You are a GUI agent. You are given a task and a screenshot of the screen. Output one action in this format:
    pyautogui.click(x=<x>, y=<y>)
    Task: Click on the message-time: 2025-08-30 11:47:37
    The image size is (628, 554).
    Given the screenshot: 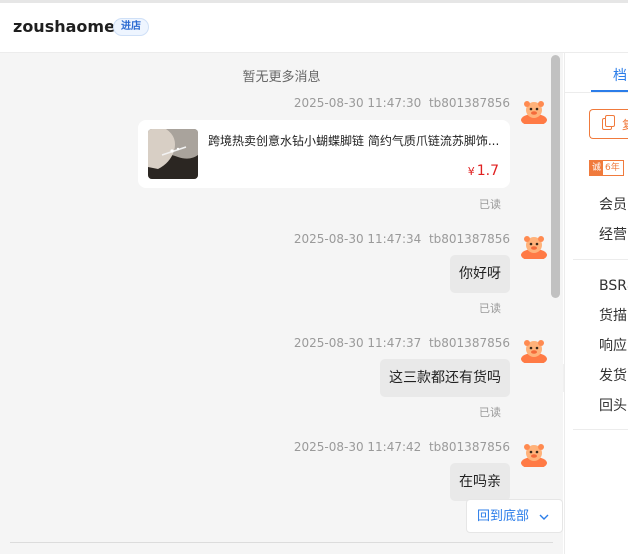 What is the action you would take?
    pyautogui.click(x=357, y=343)
    